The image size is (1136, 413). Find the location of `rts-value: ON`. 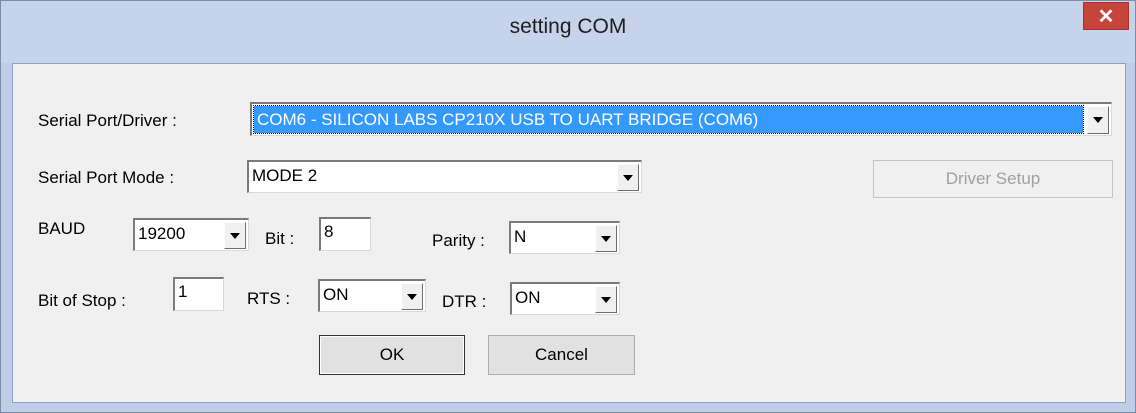

rts-value: ON is located at coordinates (336, 294).